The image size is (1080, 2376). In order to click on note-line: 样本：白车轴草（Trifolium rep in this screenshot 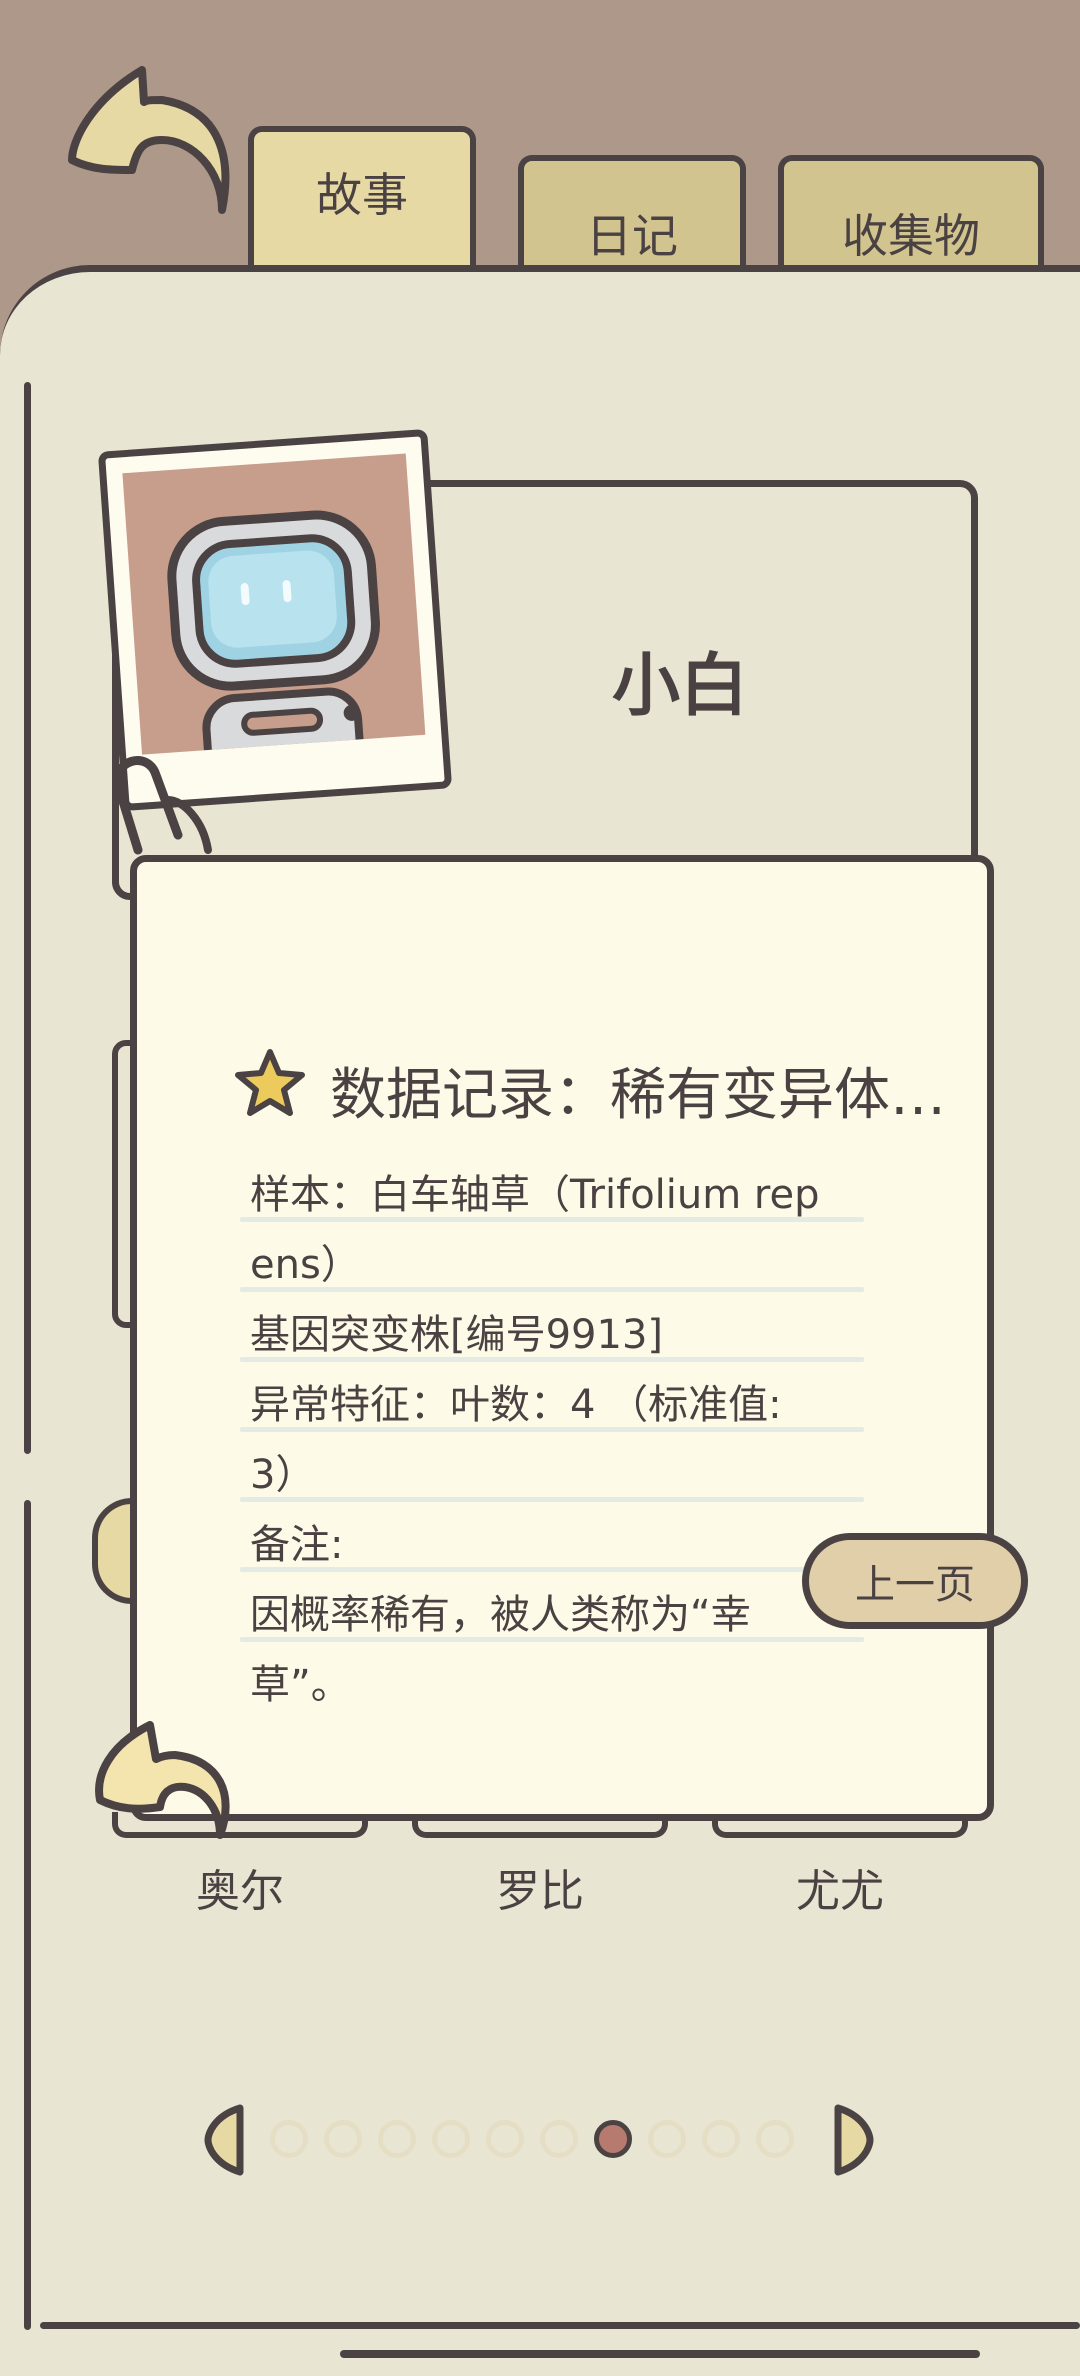, I will do `click(535, 1195)`.